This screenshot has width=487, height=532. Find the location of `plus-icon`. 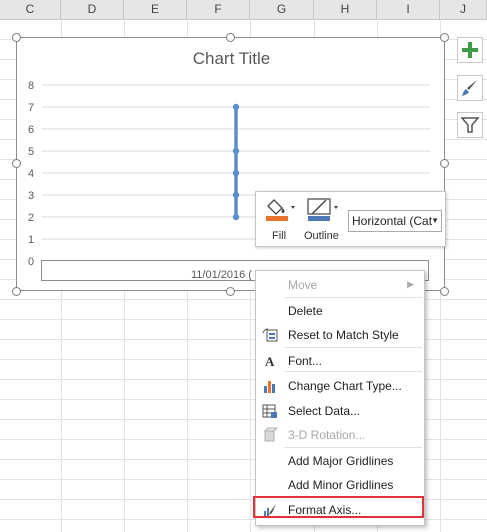

plus-icon is located at coordinates (470, 50).